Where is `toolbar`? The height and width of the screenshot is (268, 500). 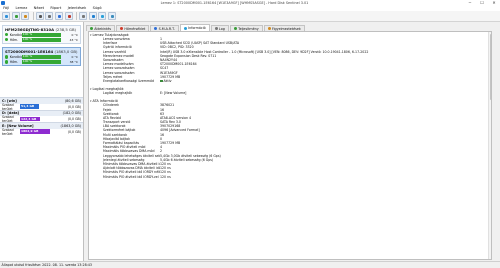 toolbar is located at coordinates (250, 16).